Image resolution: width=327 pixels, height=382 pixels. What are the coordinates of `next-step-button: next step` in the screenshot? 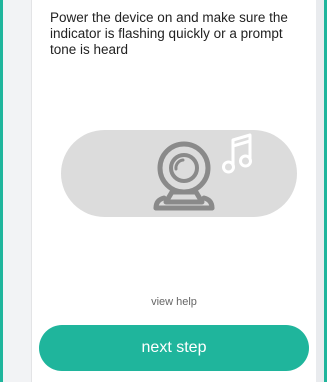 It's located at (174, 348).